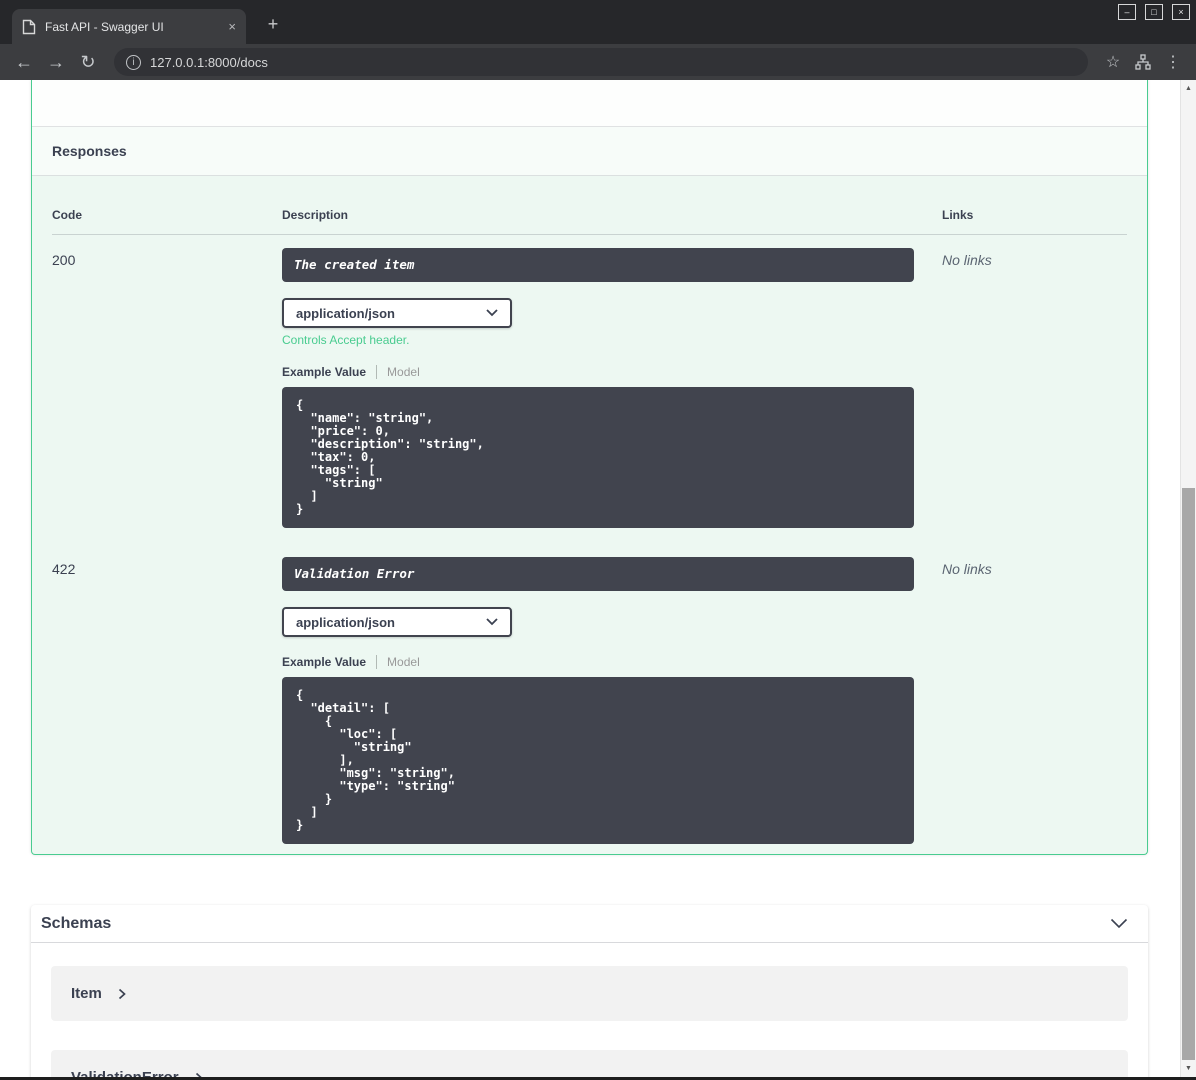  What do you see at coordinates (1188, 1068) in the screenshot?
I see `scroll-down-icon: ▼` at bounding box center [1188, 1068].